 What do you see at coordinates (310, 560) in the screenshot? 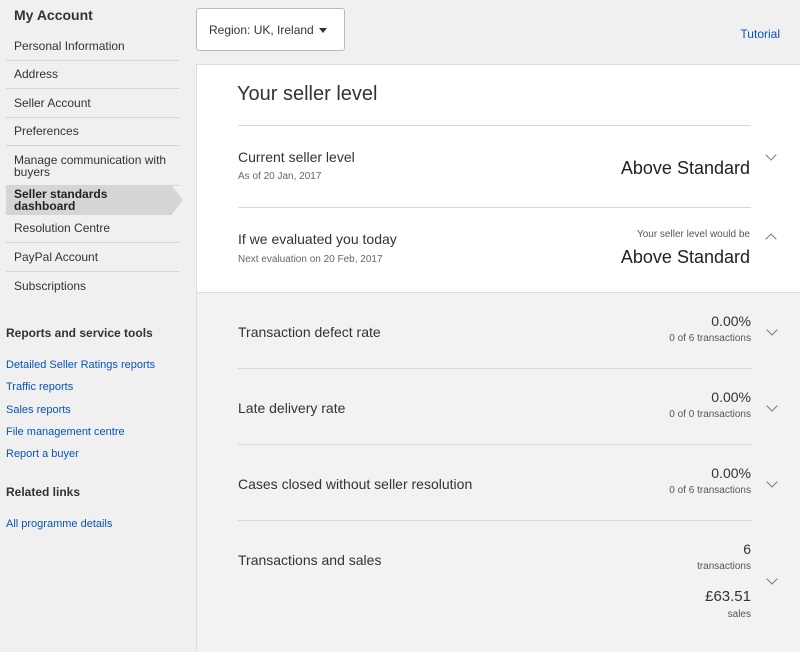
I see `transactions-and-sales-label: Transactions and sales` at bounding box center [310, 560].